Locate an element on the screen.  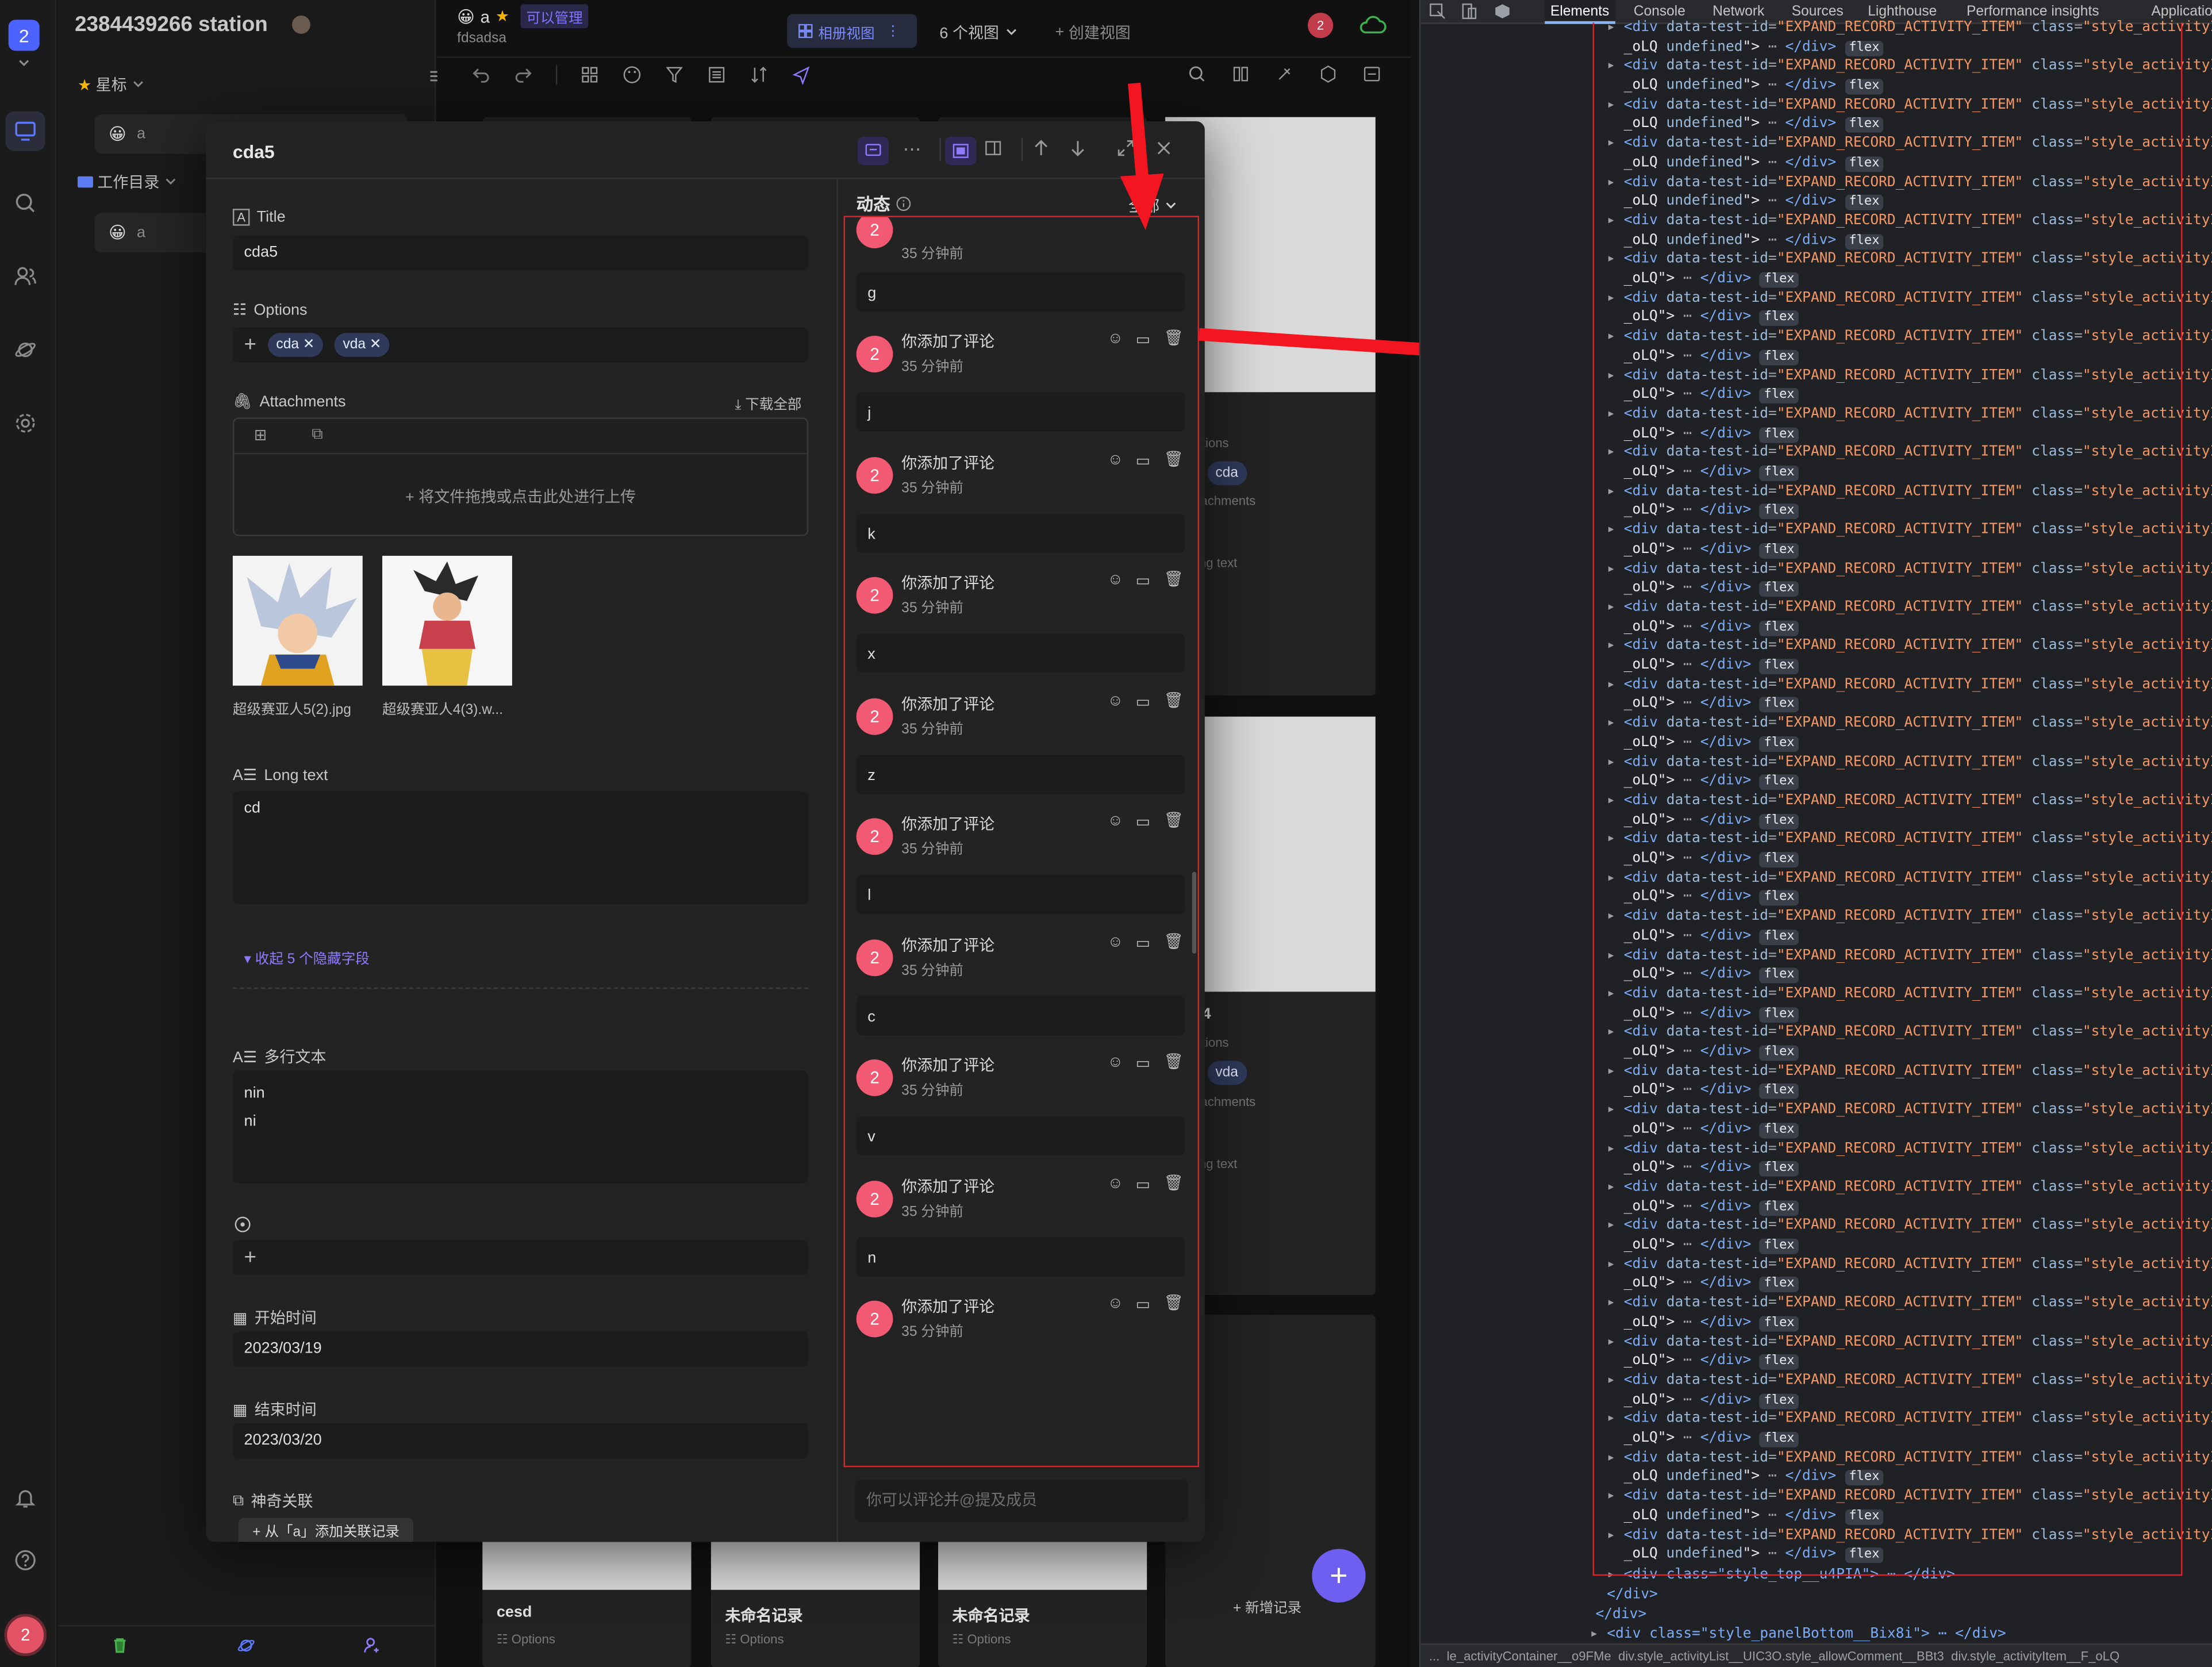
views-dropdown: 6 个视图 is located at coordinates (979, 32).